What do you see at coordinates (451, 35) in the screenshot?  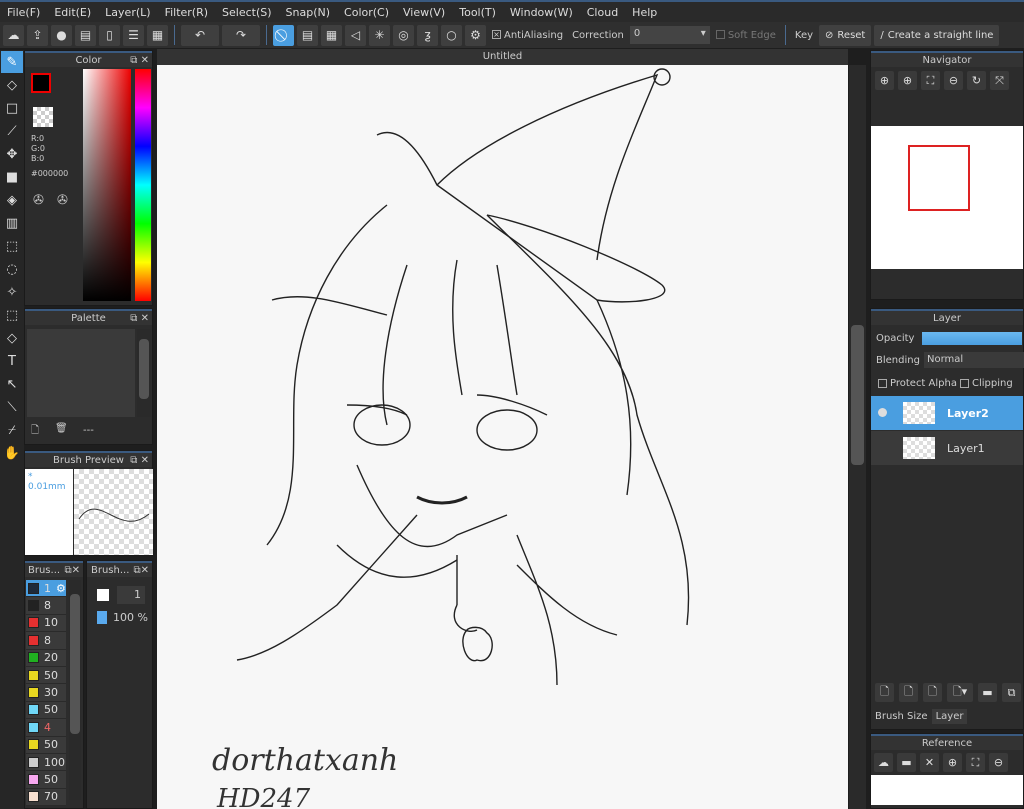 I see `circle-snap-icon: ○` at bounding box center [451, 35].